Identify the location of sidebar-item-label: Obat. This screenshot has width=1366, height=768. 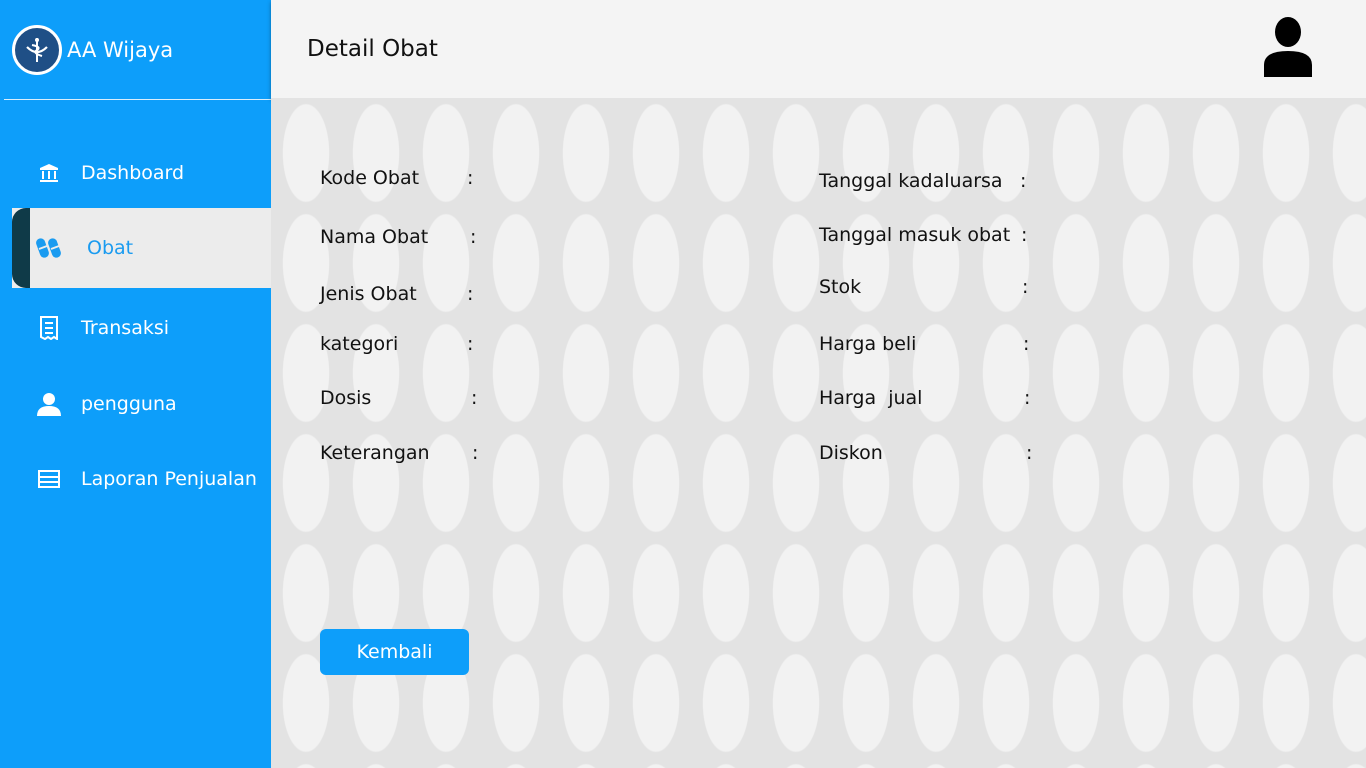
(110, 248).